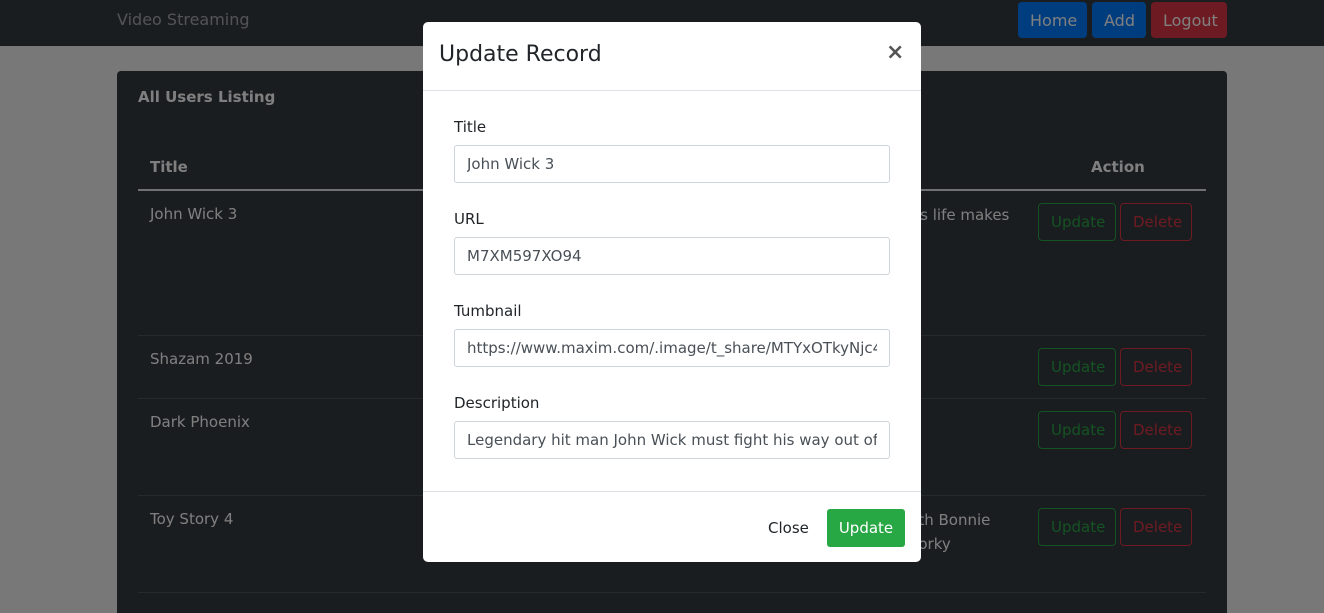  Describe the element at coordinates (672, 440) in the screenshot. I see `description-input` at that location.